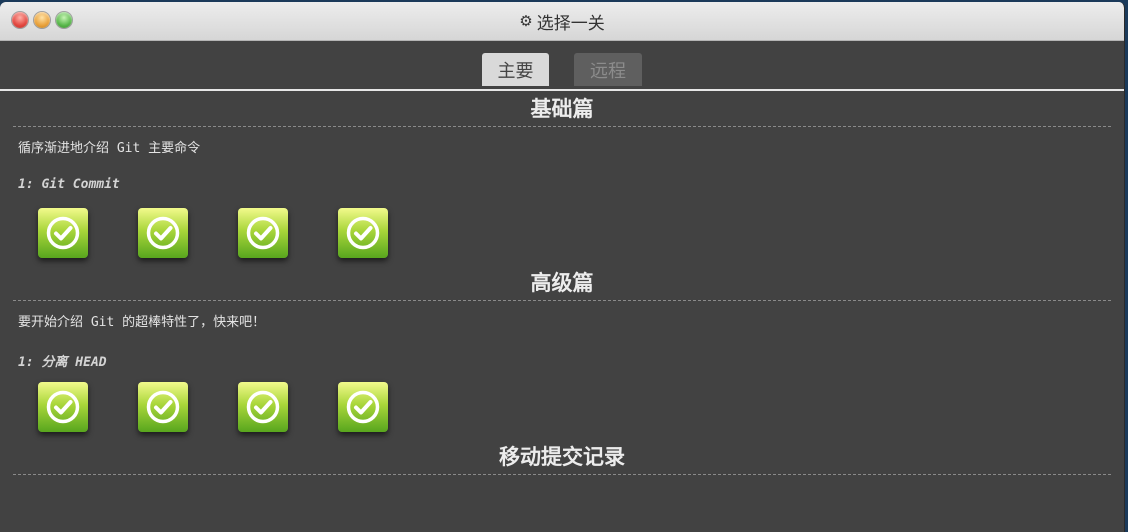 This screenshot has height=532, width=1128. What do you see at coordinates (62, 362) in the screenshot?
I see `level-name: 1: 分离 HEAD` at bounding box center [62, 362].